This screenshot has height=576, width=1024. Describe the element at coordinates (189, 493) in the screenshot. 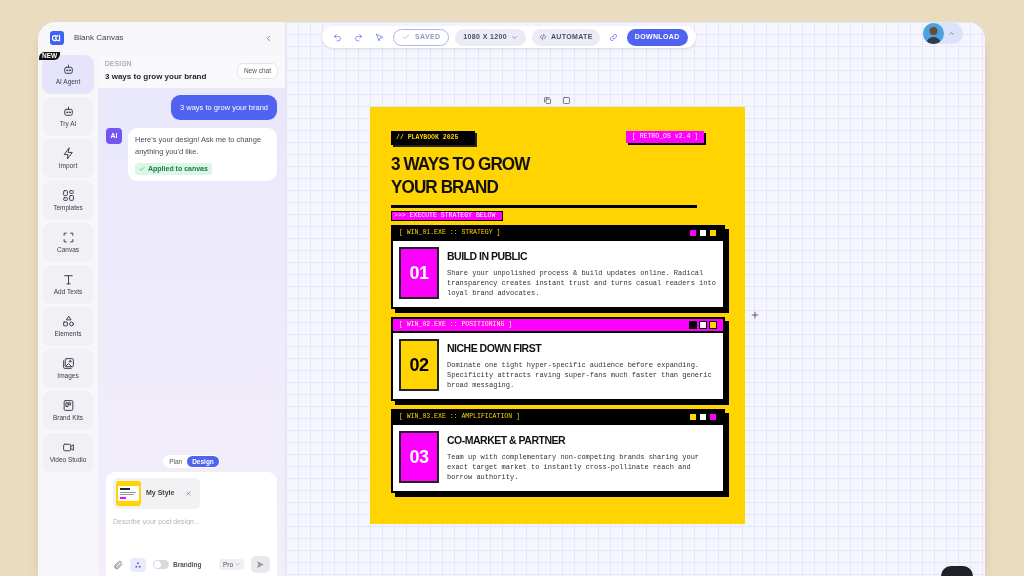

I see `close-icon` at that location.